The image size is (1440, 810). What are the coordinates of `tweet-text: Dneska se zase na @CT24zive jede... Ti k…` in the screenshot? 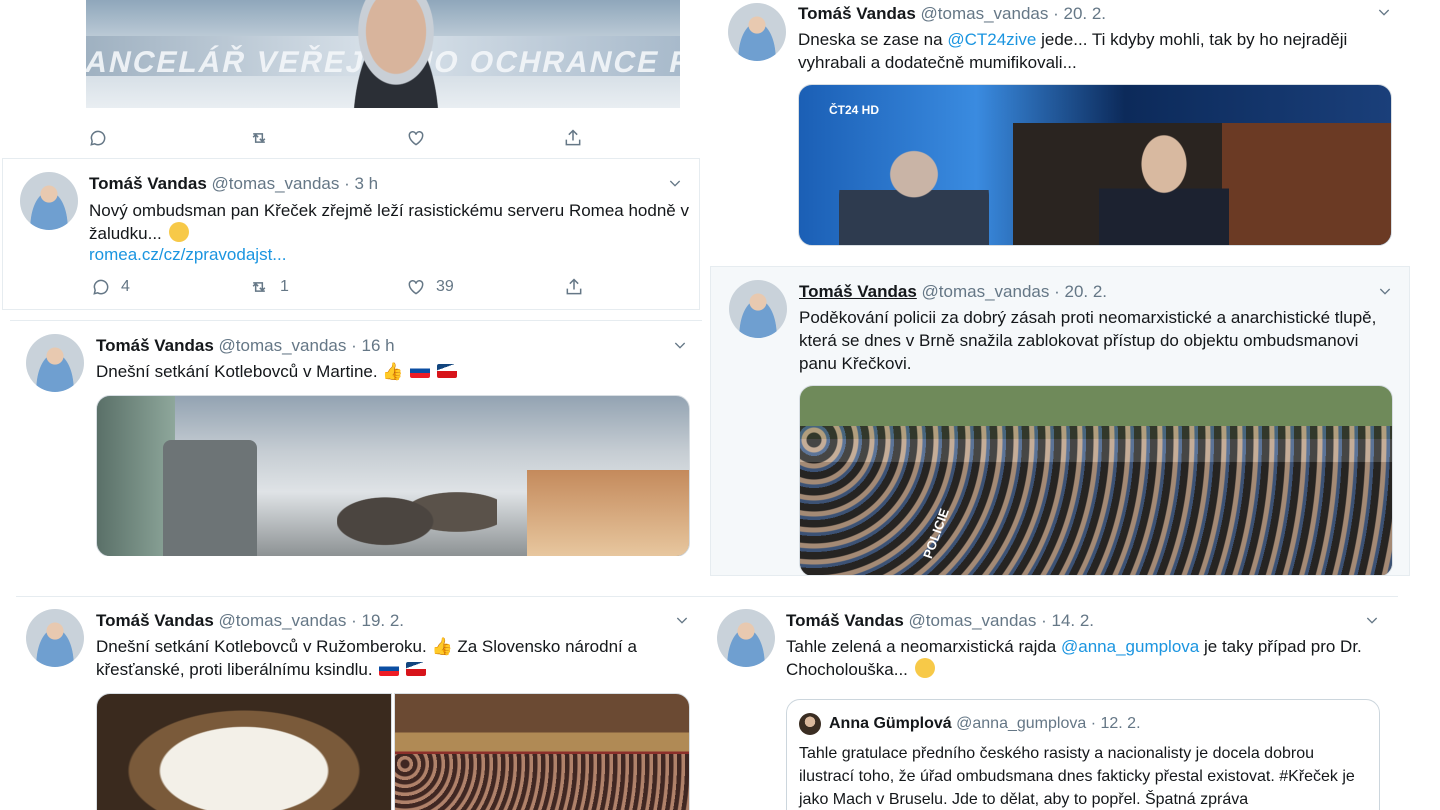 It's located at (1088, 51).